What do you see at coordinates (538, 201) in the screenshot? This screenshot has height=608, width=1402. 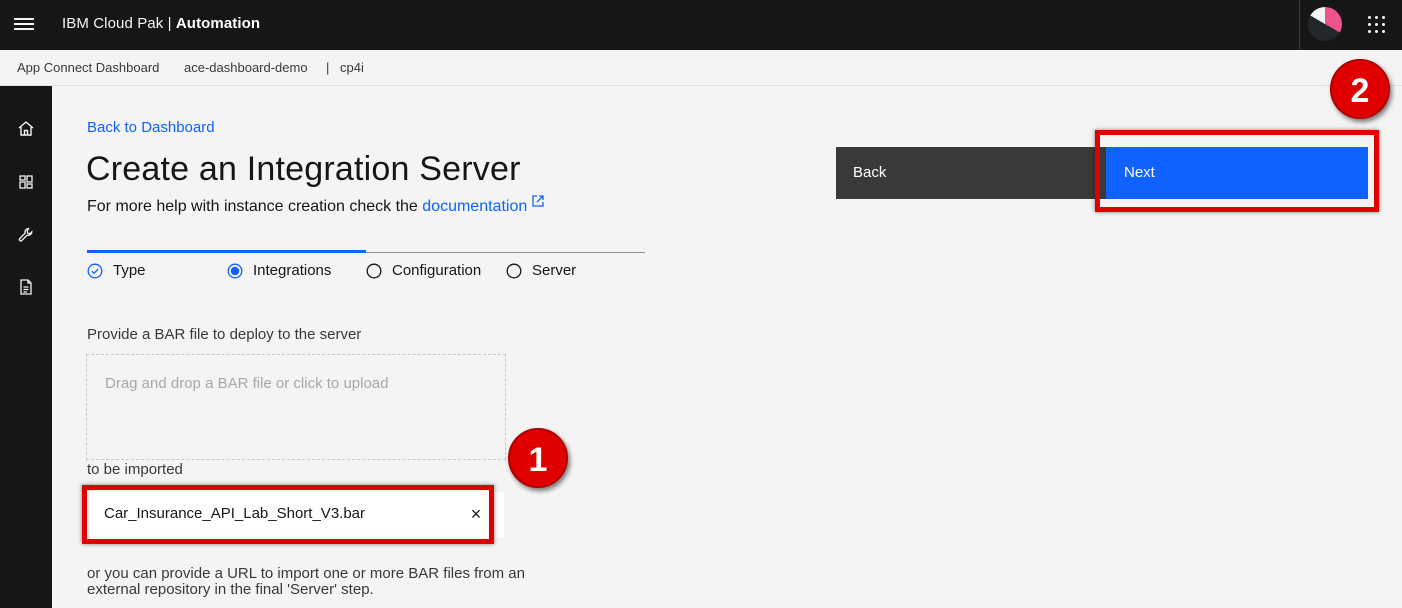 I see `external-link-icon` at bounding box center [538, 201].